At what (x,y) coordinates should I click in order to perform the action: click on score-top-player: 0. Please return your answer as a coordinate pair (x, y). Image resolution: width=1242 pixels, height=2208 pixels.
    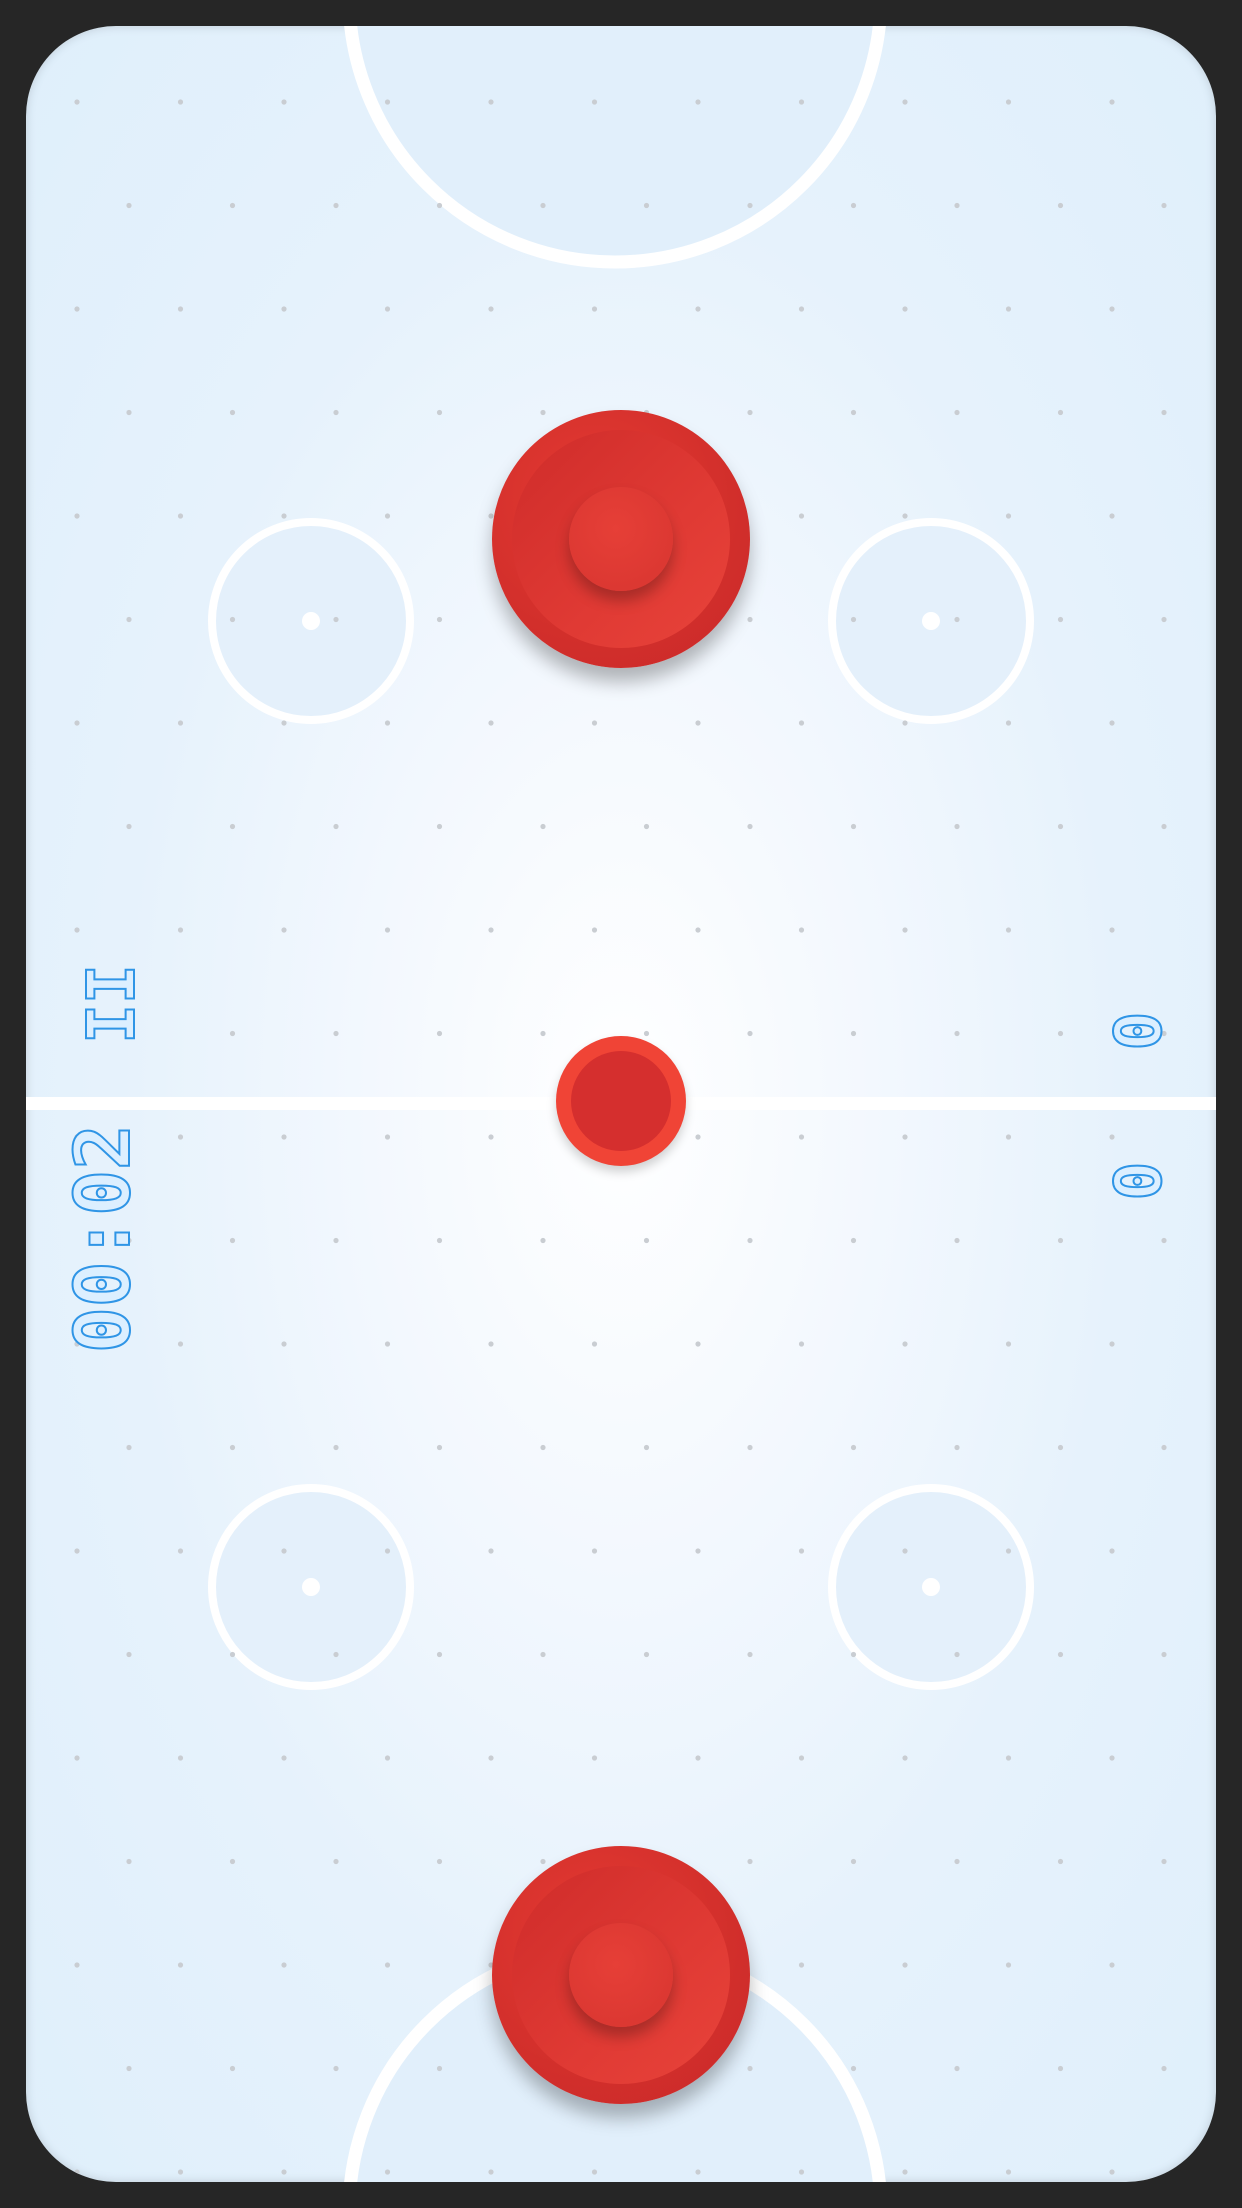
    Looking at the image, I should click on (1135, 1031).